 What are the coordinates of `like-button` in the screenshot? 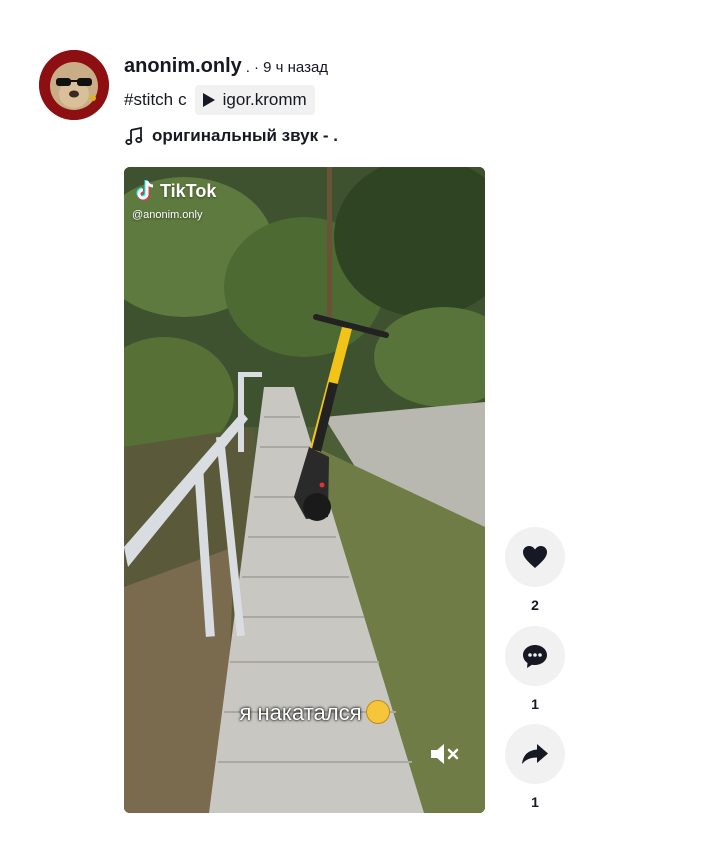 It's located at (535, 557).